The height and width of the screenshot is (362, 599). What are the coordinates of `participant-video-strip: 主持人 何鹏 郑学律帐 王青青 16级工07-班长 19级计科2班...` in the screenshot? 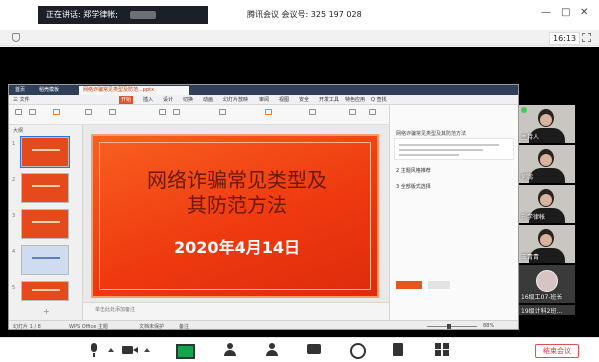 It's located at (547, 210).